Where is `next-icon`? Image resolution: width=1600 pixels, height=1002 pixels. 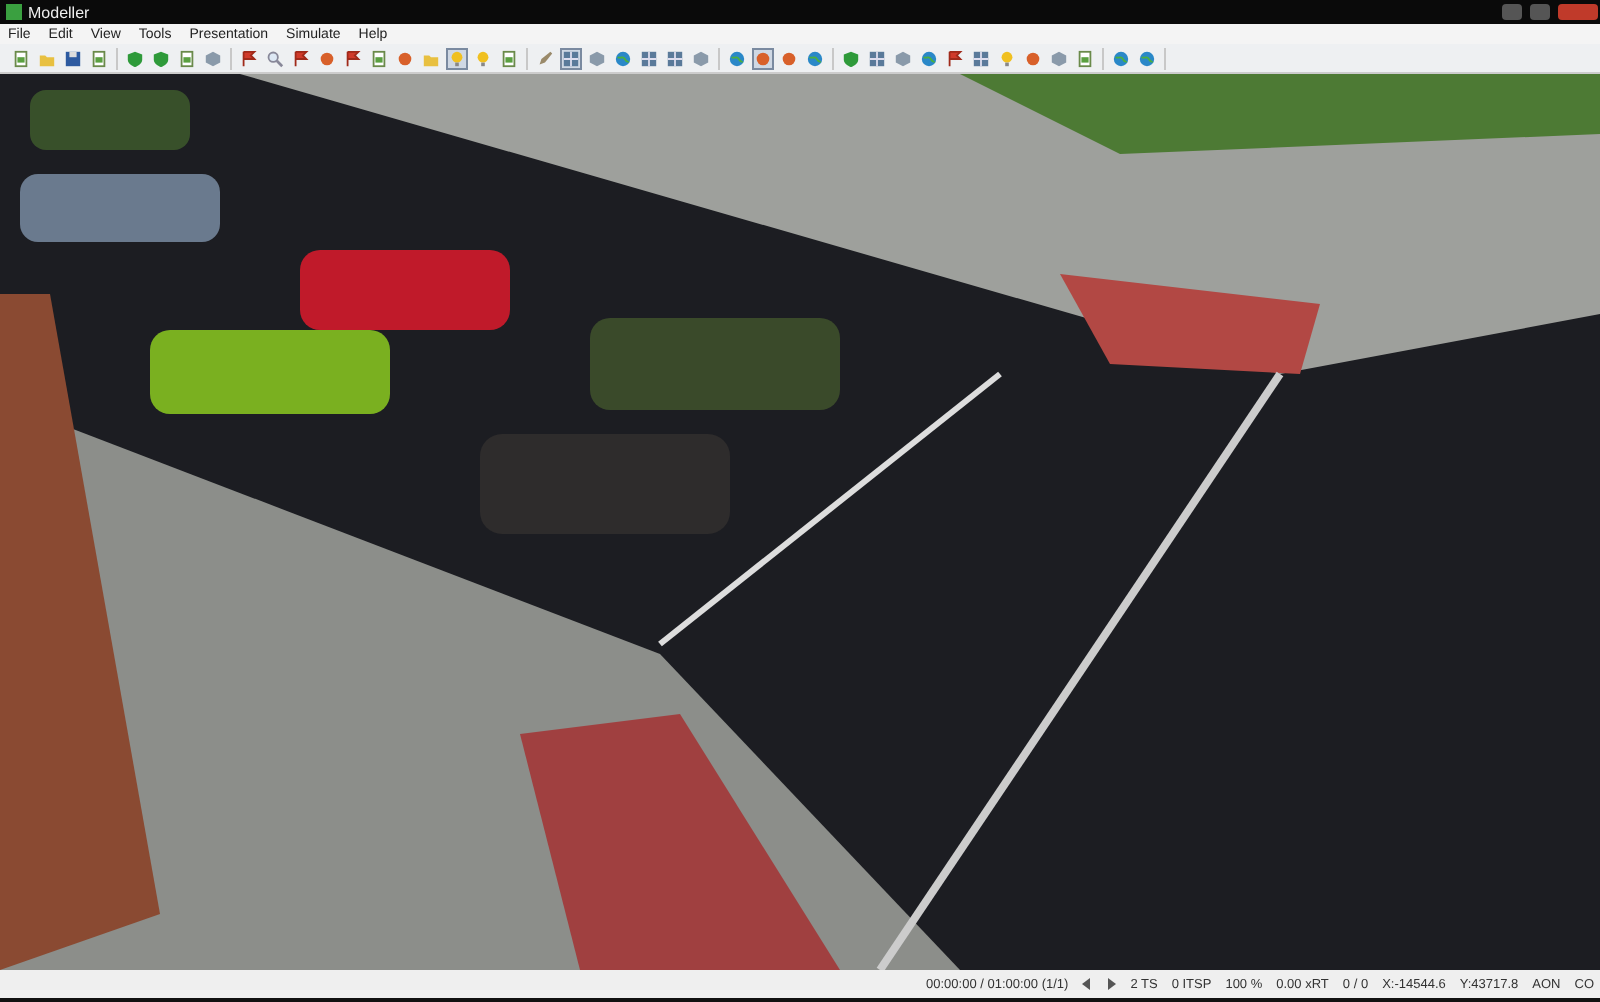 next-icon is located at coordinates (1111, 984).